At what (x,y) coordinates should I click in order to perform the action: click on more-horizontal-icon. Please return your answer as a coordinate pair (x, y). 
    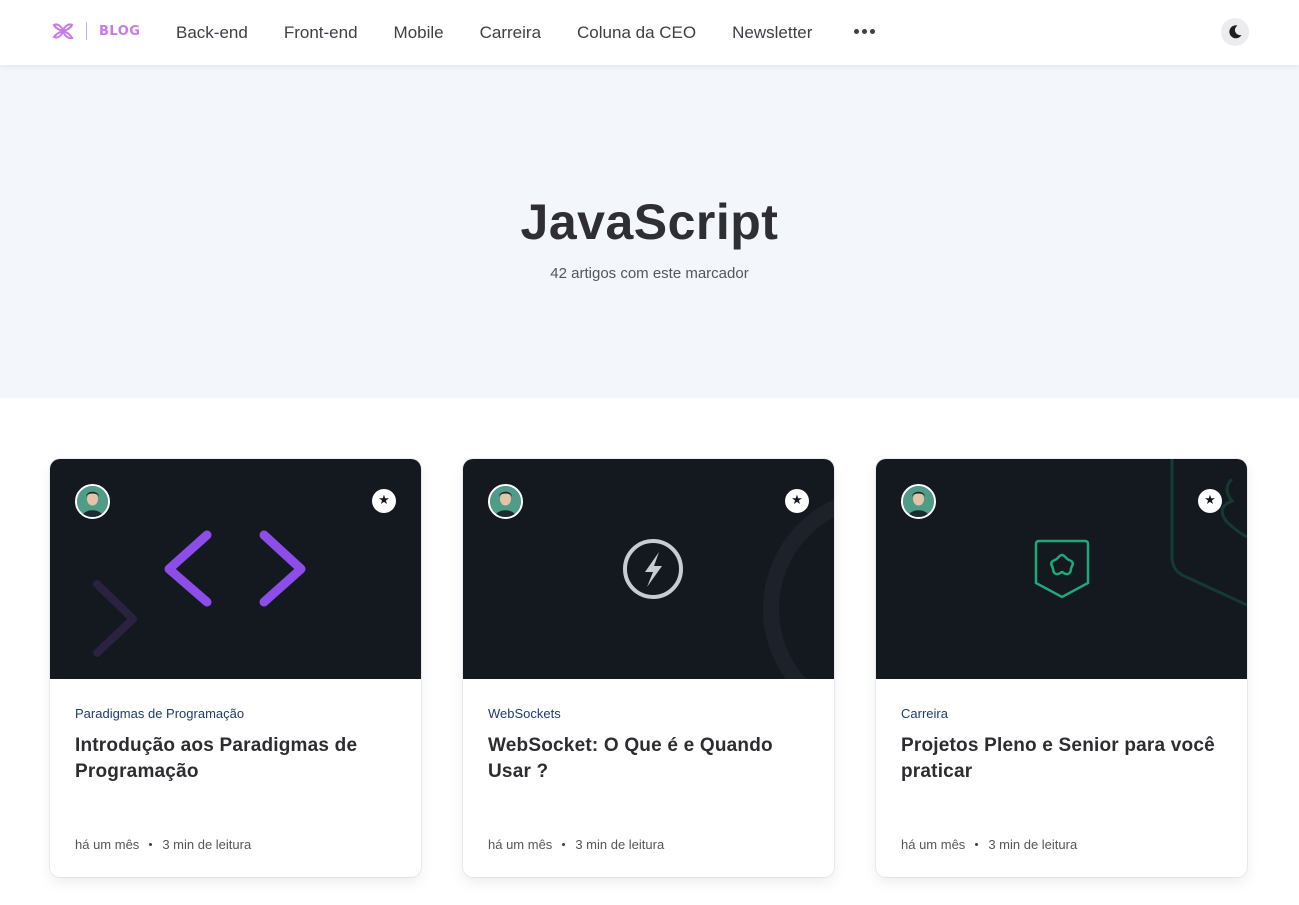
    Looking at the image, I should click on (866, 31).